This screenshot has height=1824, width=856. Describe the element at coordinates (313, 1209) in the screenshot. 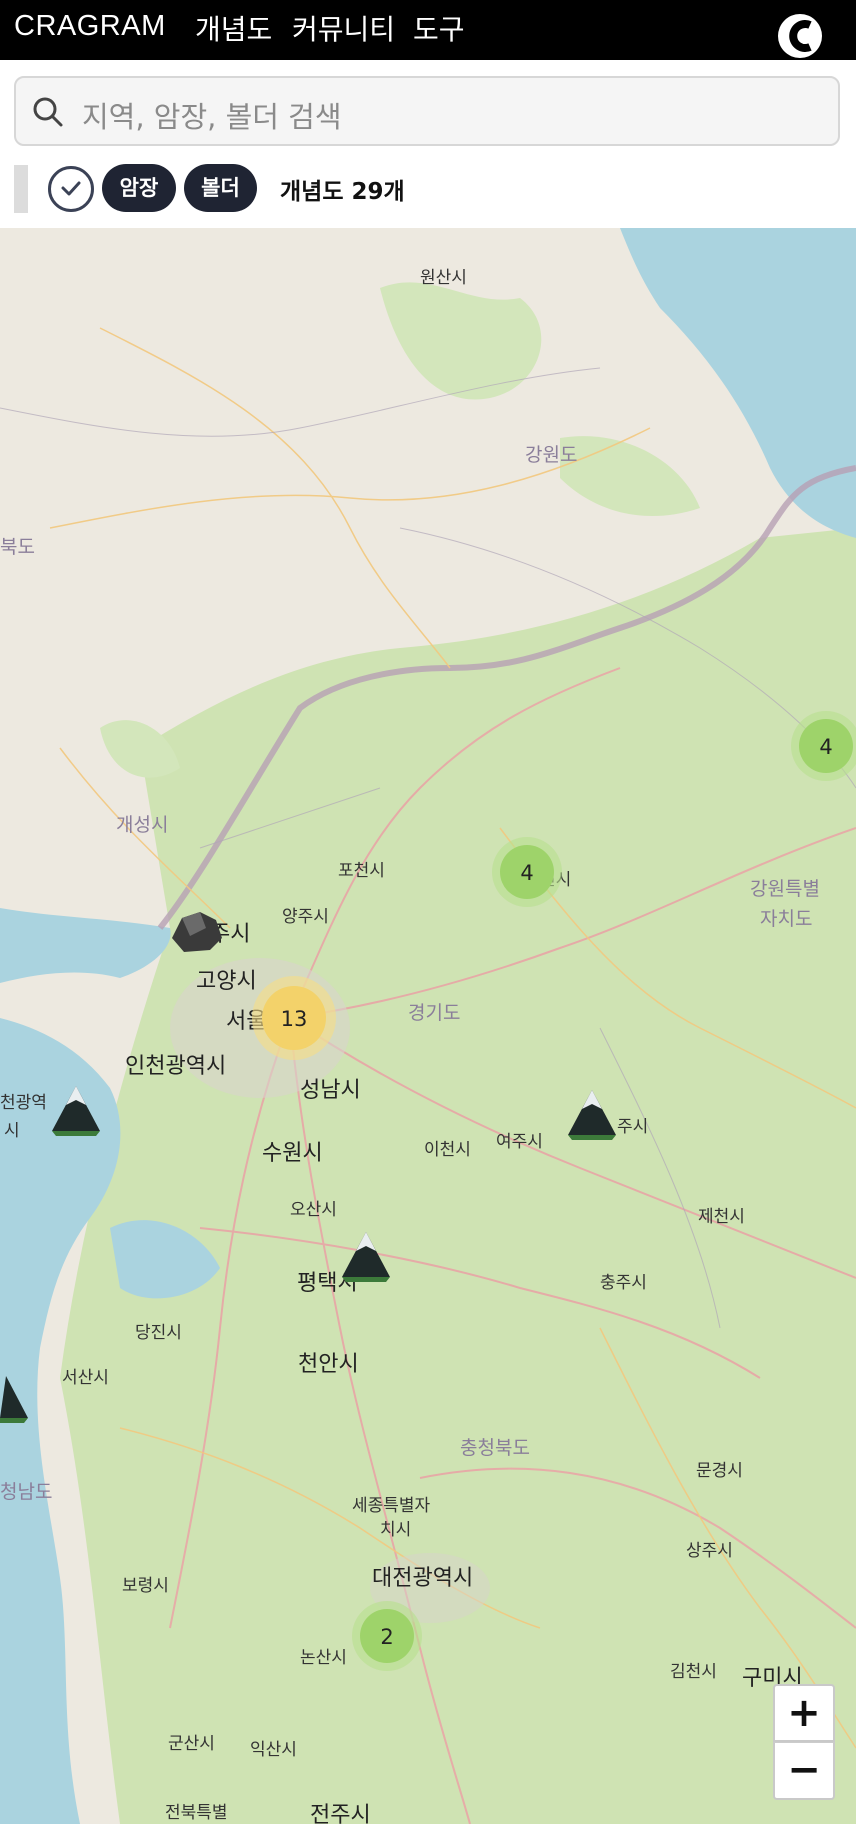

I see `map-label: 오산시` at that location.